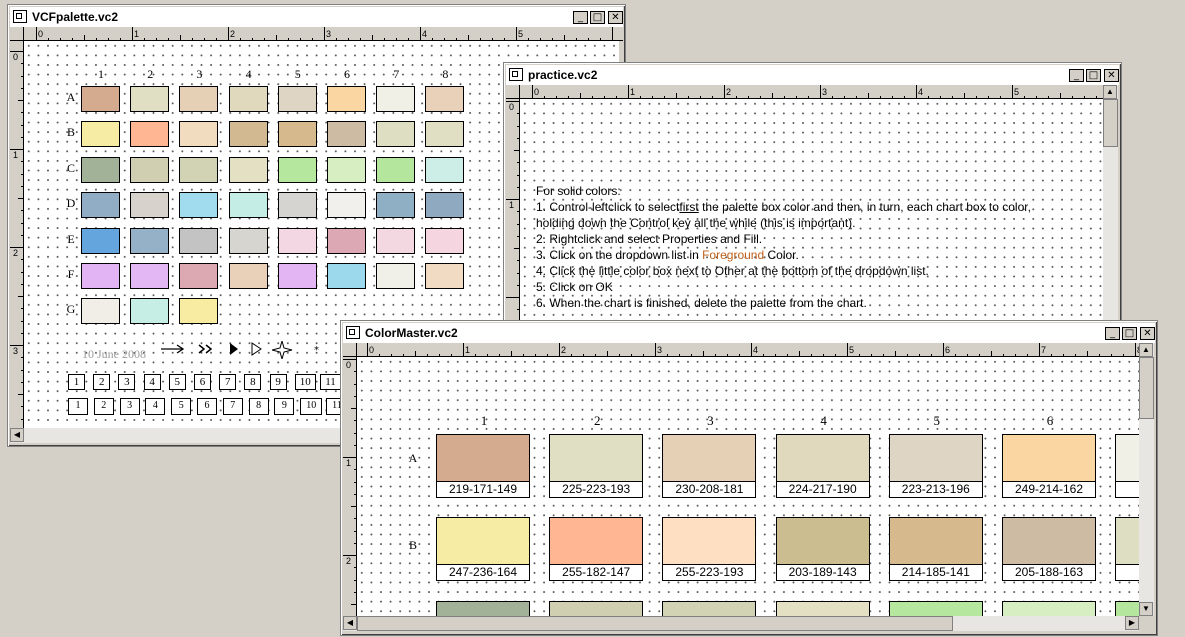  I want to click on double-chevron-icon, so click(209, 350).